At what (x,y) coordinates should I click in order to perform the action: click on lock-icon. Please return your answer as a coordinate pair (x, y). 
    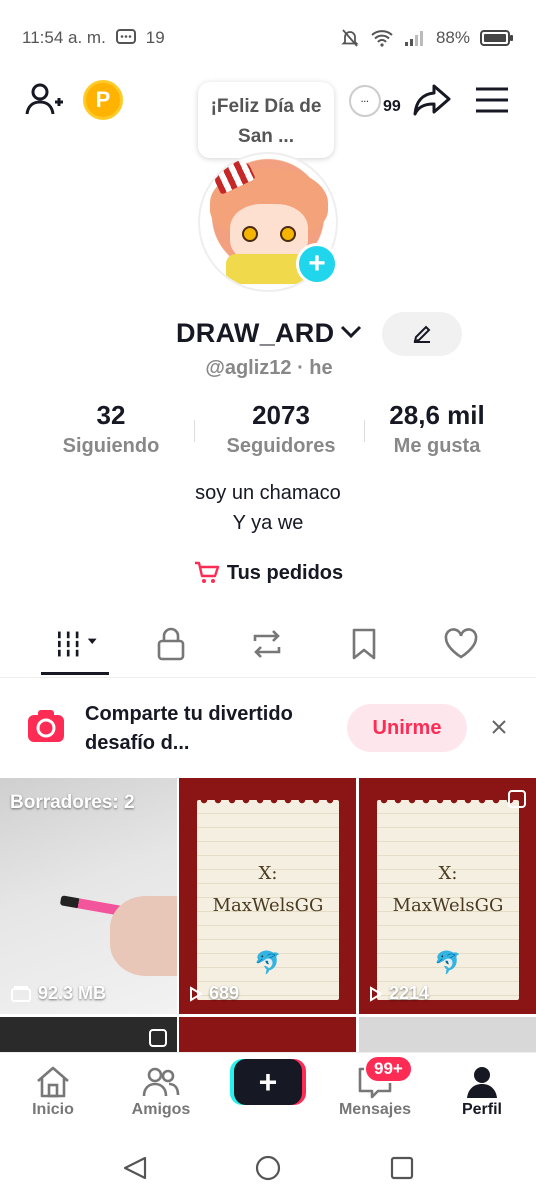
    Looking at the image, I should click on (171, 644).